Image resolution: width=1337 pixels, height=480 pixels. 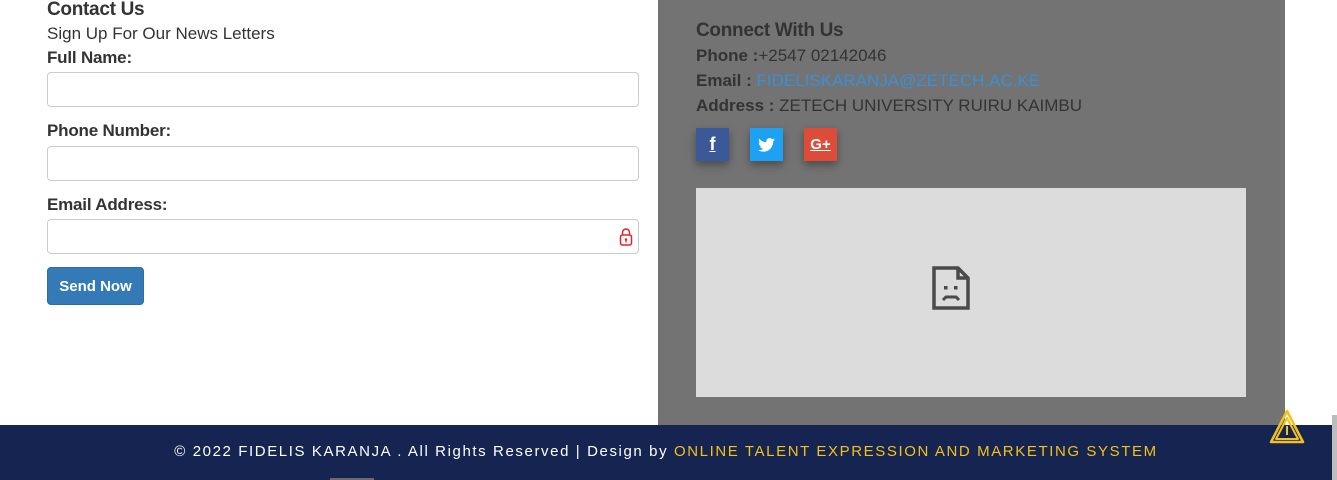 I want to click on right-margin, so click(x=1311, y=212).